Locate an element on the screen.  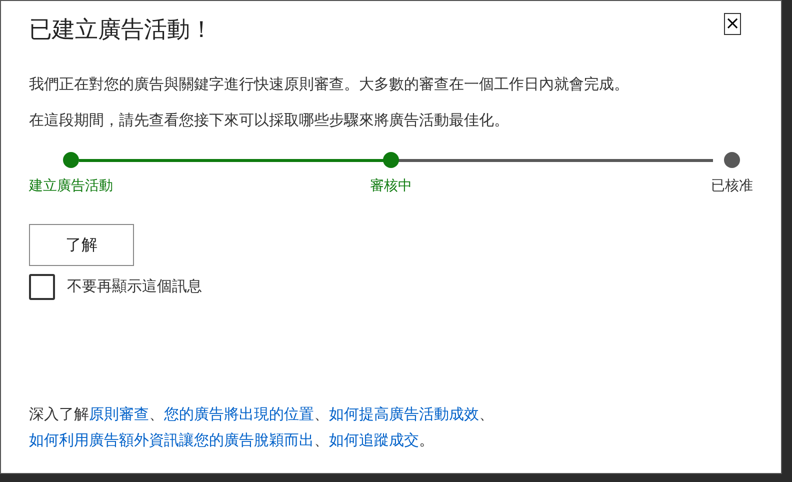
step-label: 建立廣告活動 is located at coordinates (71, 186).